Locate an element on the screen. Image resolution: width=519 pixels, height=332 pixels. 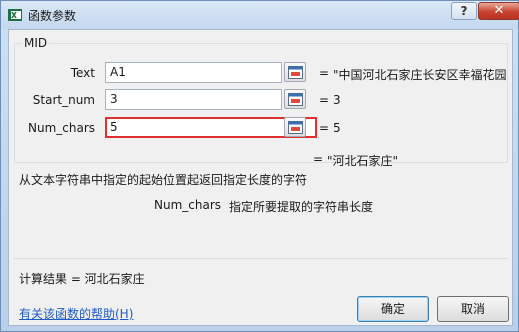
start-num-equals: = is located at coordinates (324, 100).